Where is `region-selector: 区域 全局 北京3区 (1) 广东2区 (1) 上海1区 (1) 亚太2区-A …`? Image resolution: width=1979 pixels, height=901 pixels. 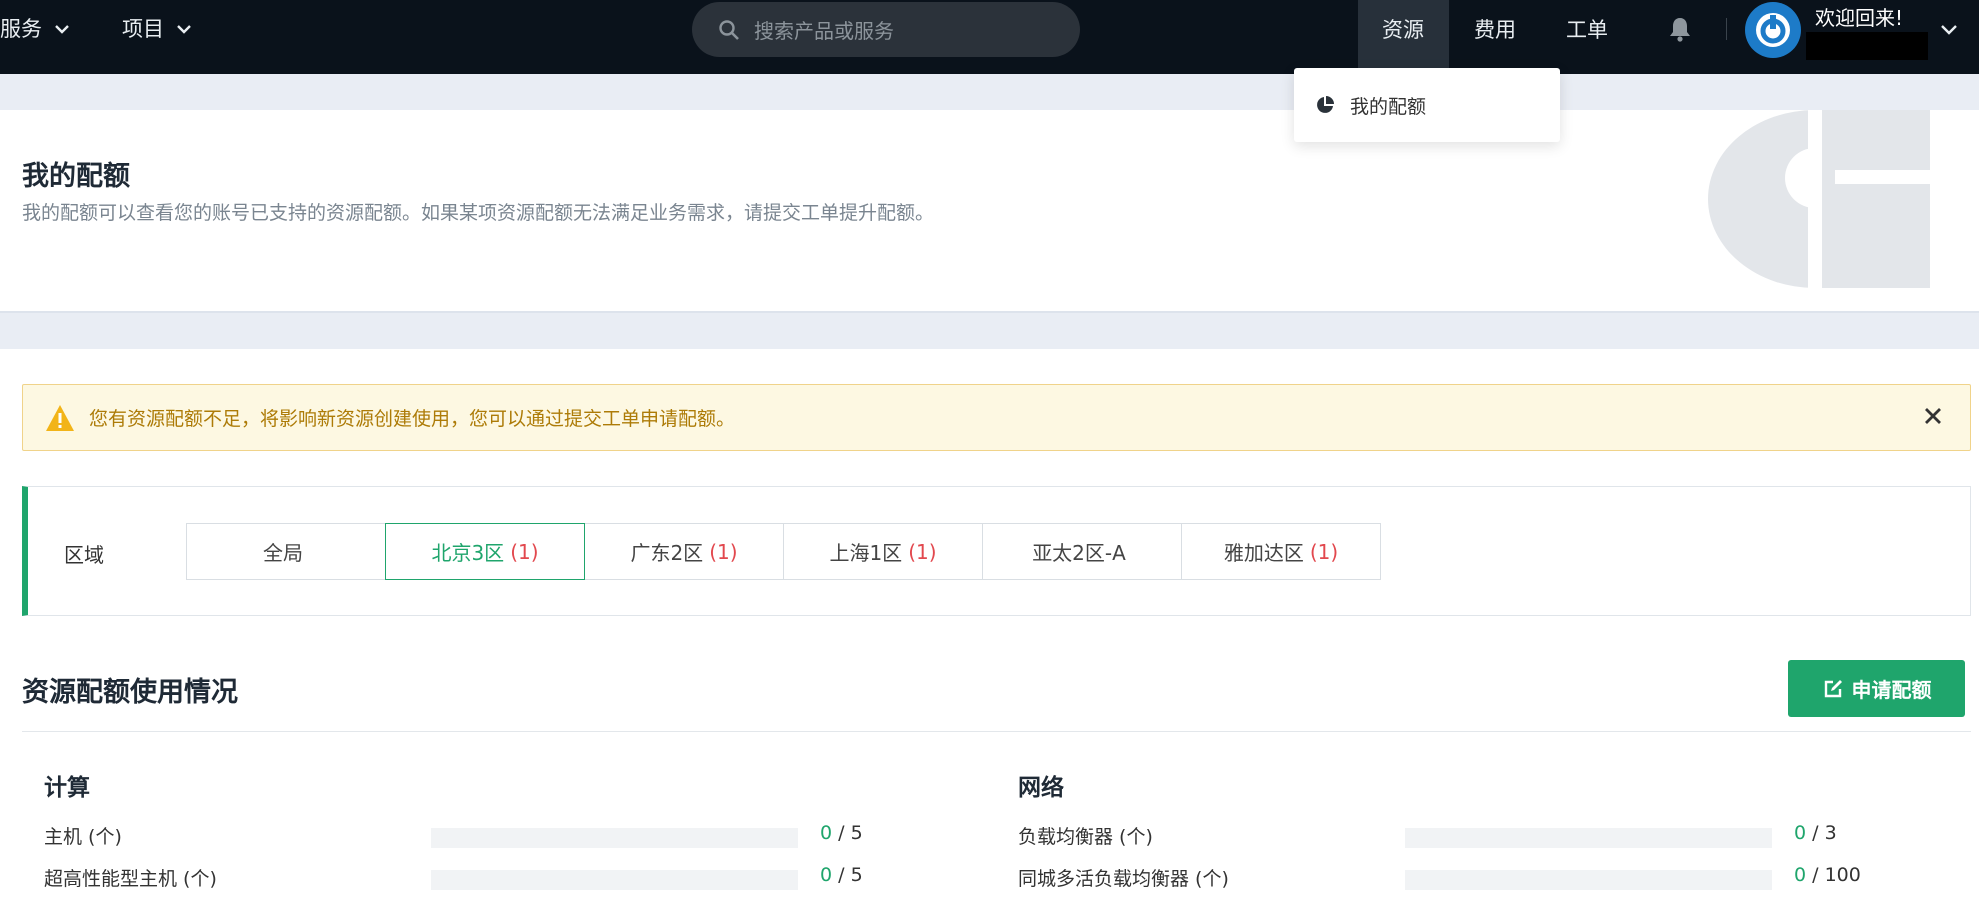
region-selector: 区域 全局 北京3区 (1) 广东2区 (1) 上海1区 (1) 亚太2区-A … is located at coordinates (996, 551).